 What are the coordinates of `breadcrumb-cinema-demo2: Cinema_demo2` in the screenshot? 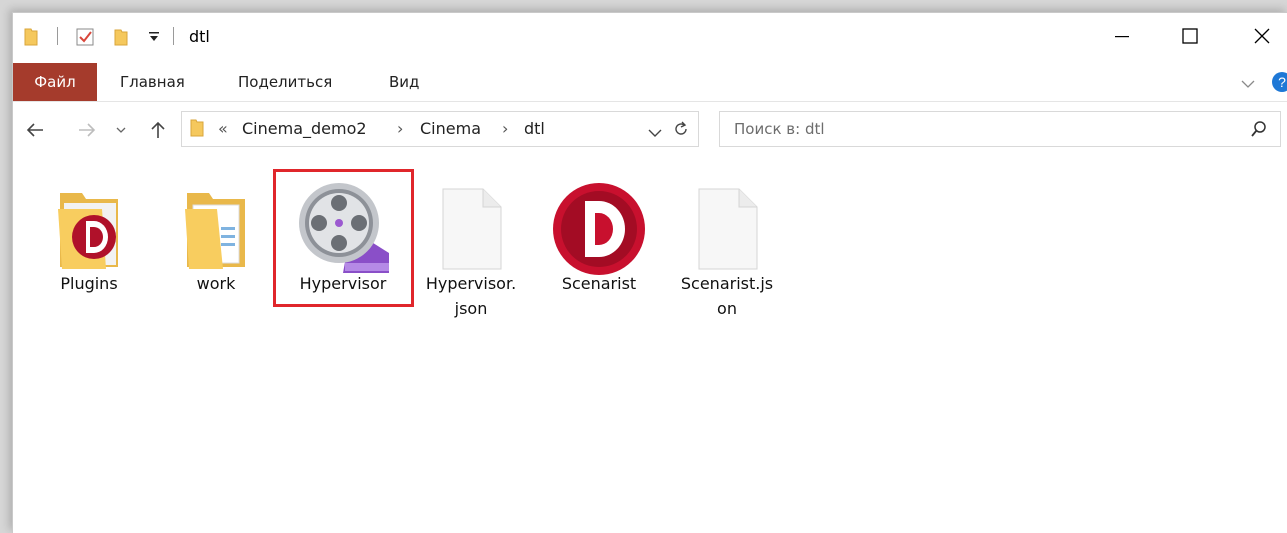 It's located at (304, 129).